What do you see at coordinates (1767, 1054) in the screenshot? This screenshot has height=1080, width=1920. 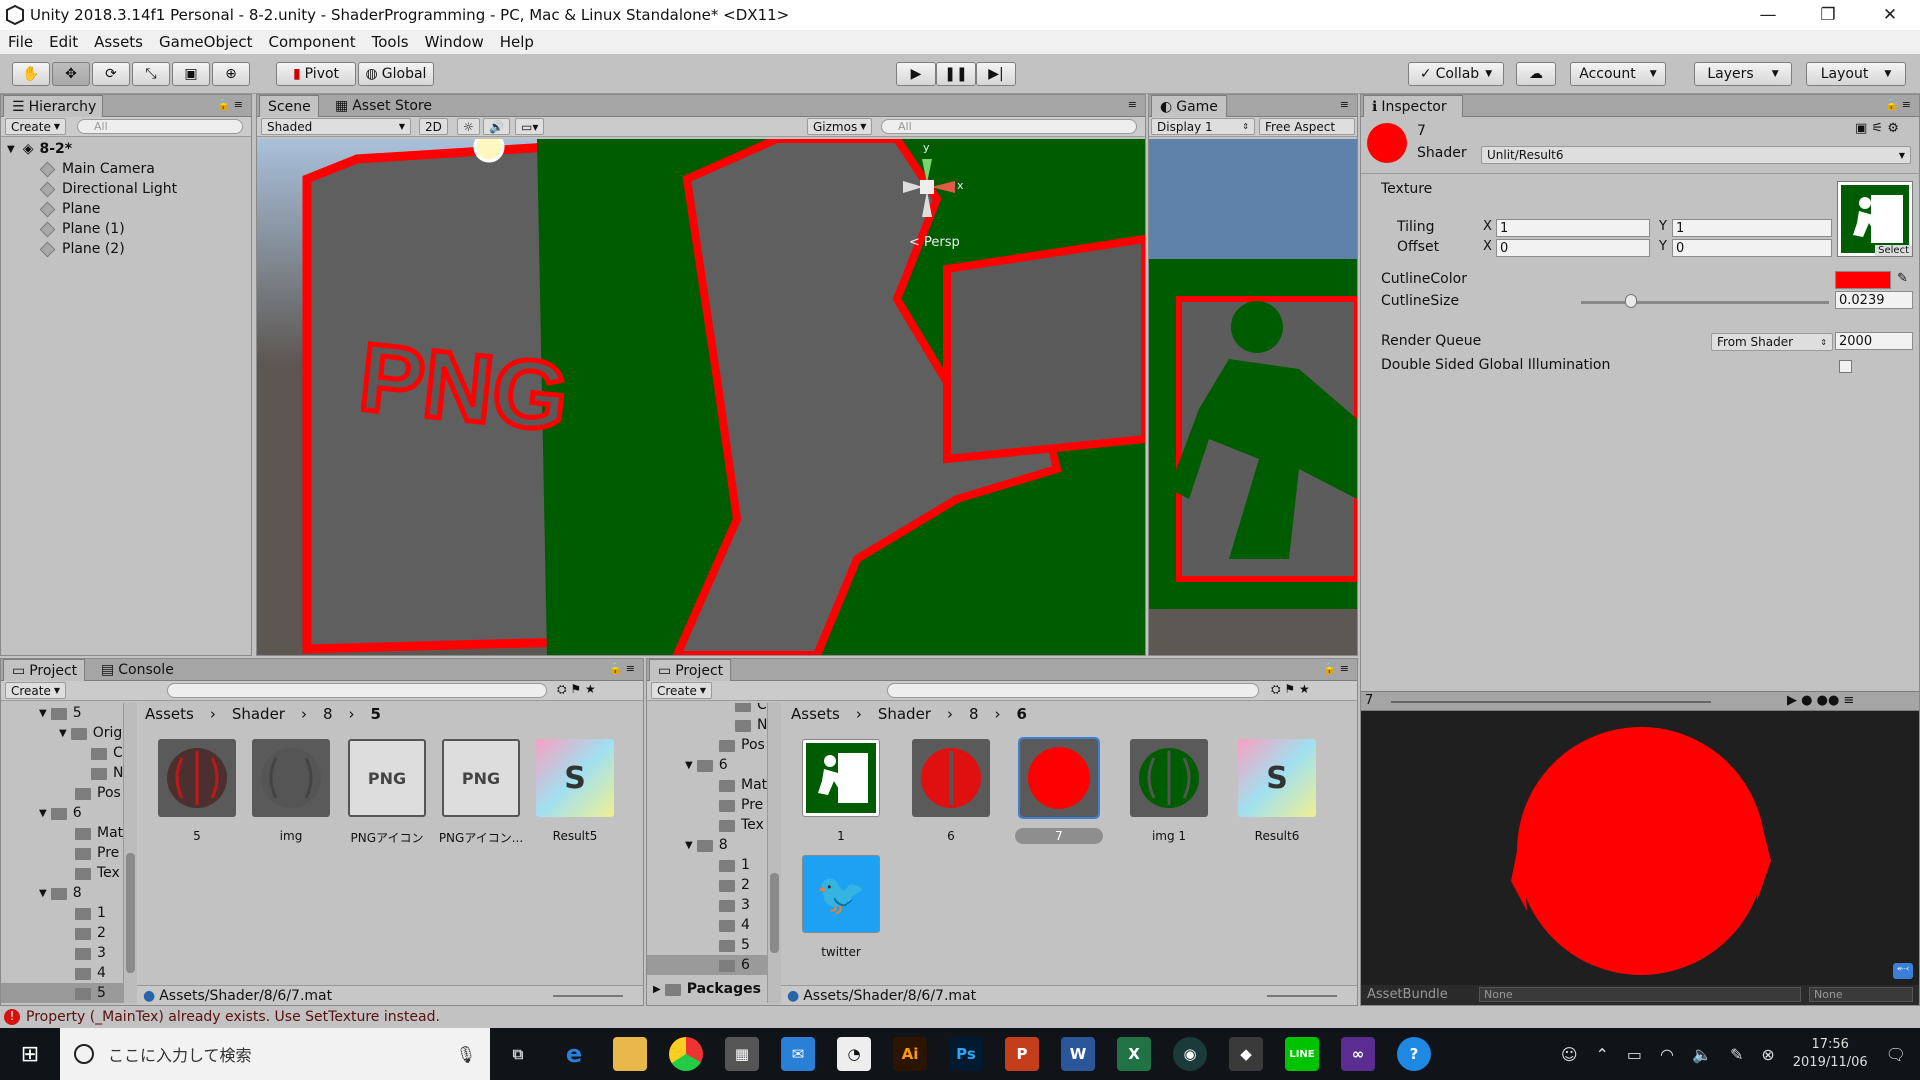 I see `close-circle-icon: ⊗` at bounding box center [1767, 1054].